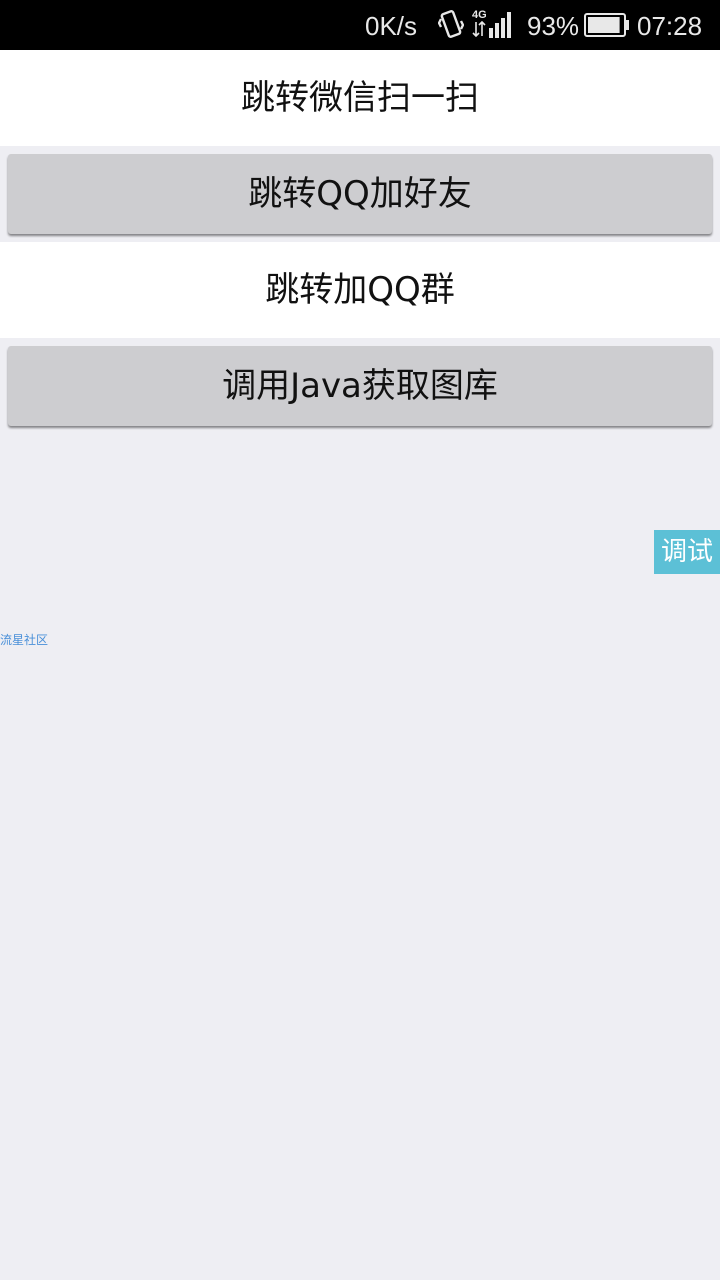 The height and width of the screenshot is (1280, 720). Describe the element at coordinates (687, 552) in the screenshot. I see `debug-button: 调试` at that location.